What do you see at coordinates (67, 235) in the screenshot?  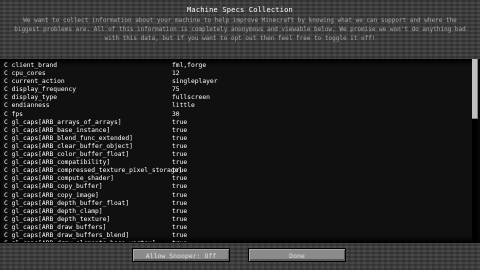 I see `spec-key: C gl_caps[ARB_draw_buffers_blend]` at bounding box center [67, 235].